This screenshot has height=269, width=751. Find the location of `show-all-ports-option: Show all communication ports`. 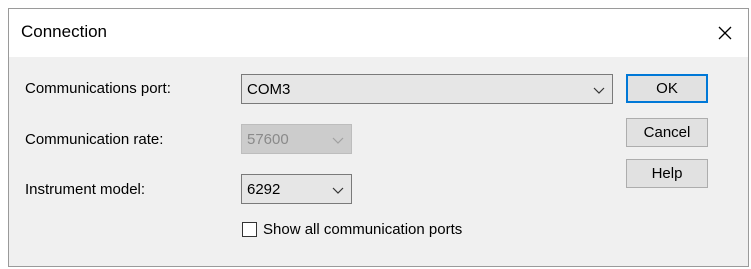

show-all-ports-option: Show all communication ports is located at coordinates (352, 229).